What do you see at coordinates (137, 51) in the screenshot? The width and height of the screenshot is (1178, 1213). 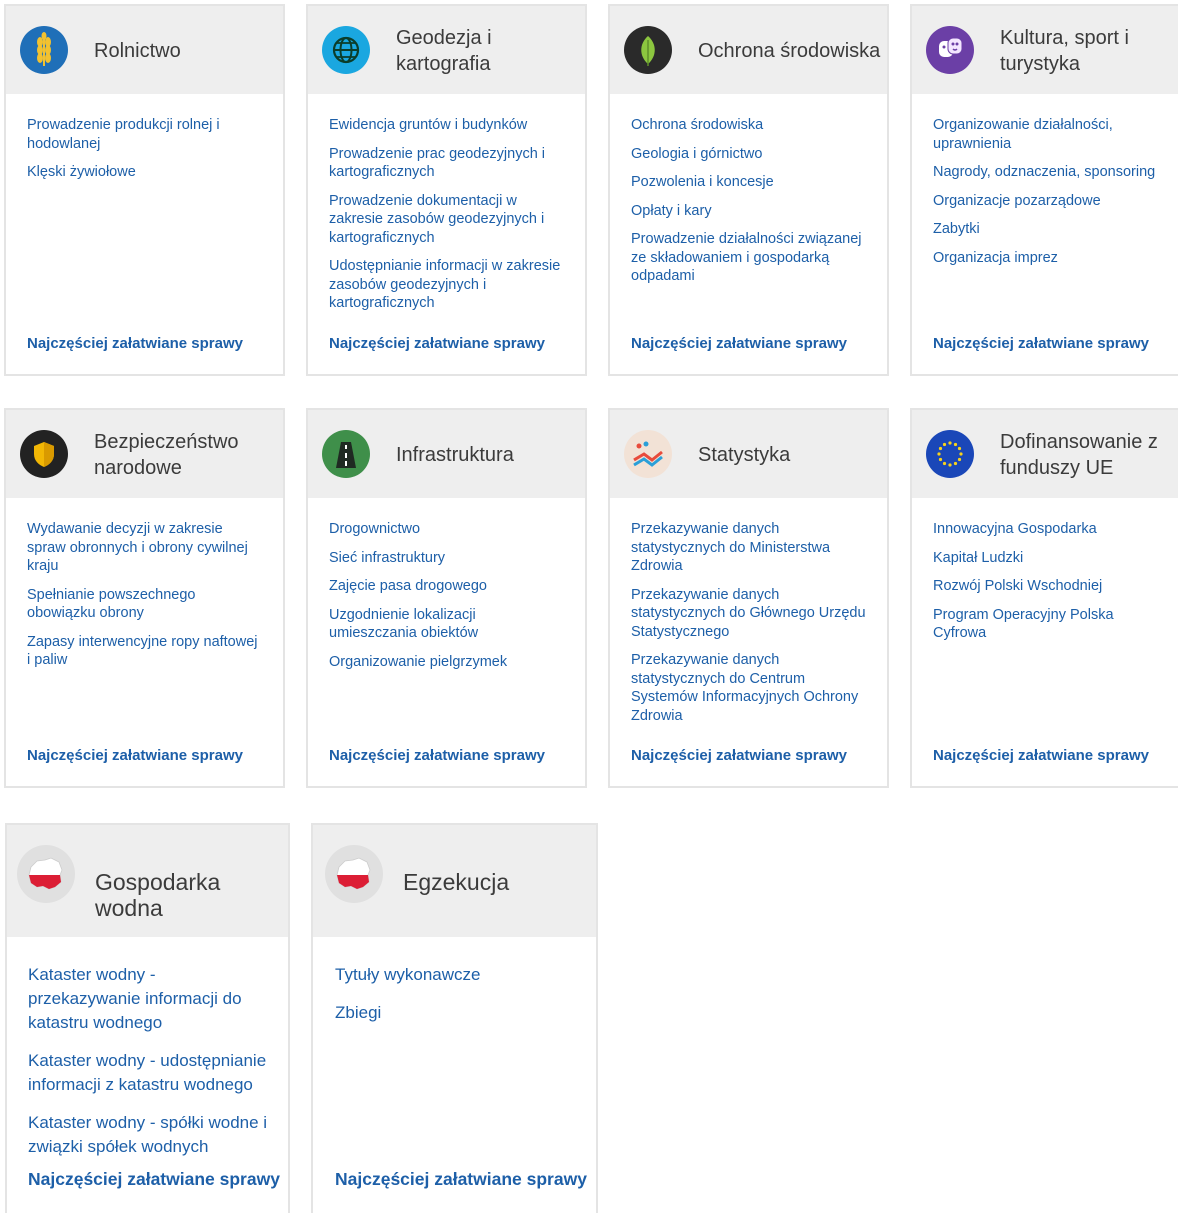 I see `card-title: Rolnictwo` at bounding box center [137, 51].